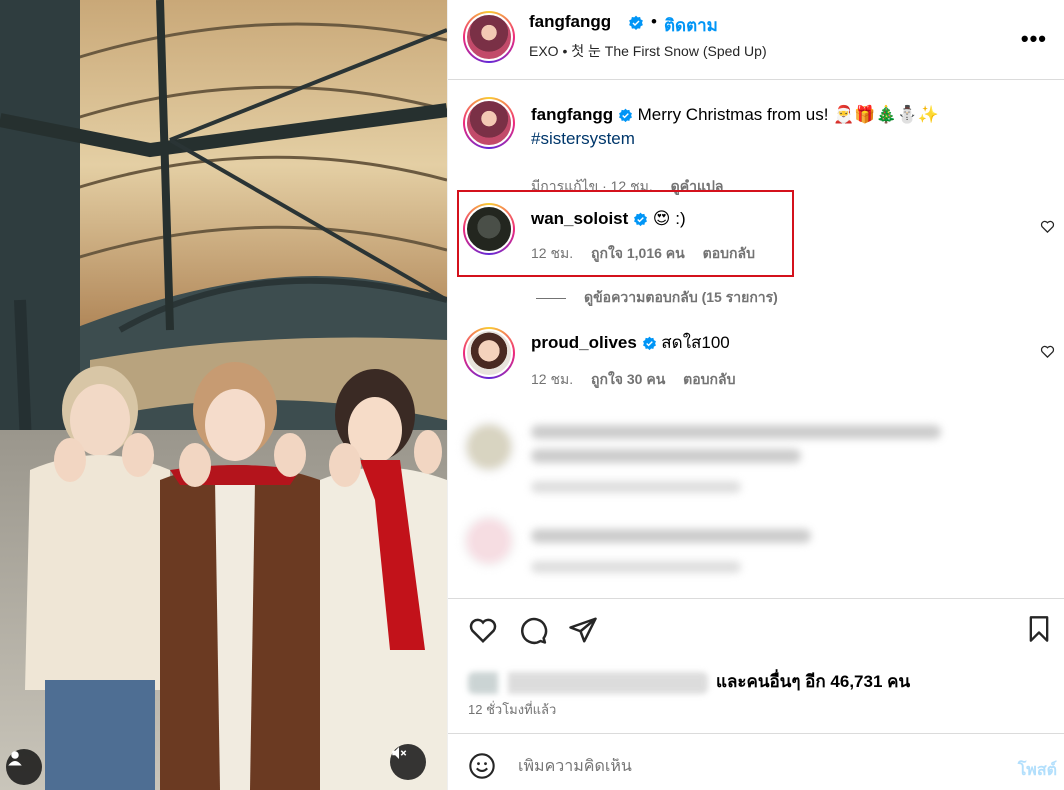  Describe the element at coordinates (628, 379) in the screenshot. I see `comment-likes-link: ถูกใจ 30 คน` at that location.